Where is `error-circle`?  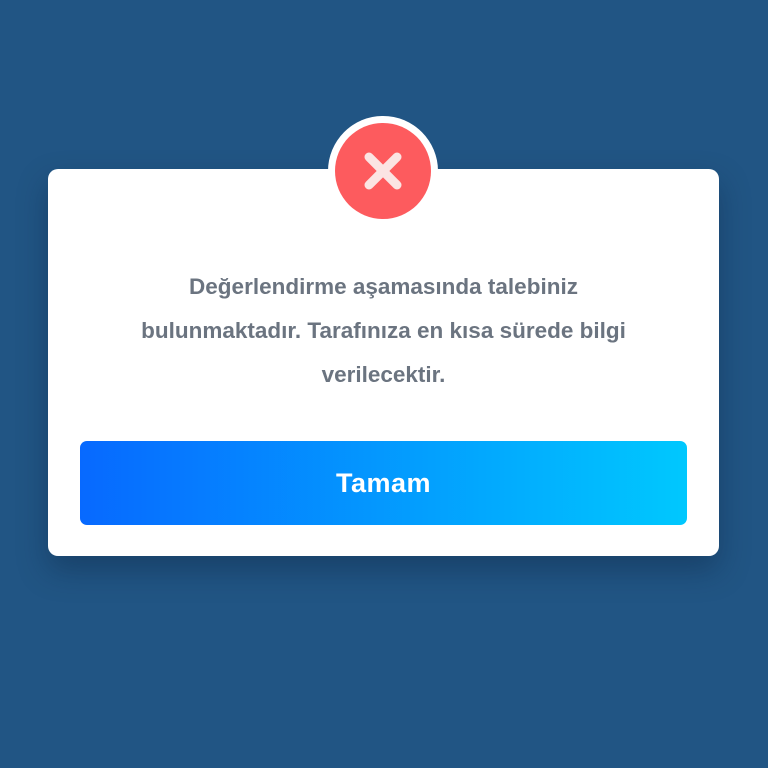 error-circle is located at coordinates (383, 171).